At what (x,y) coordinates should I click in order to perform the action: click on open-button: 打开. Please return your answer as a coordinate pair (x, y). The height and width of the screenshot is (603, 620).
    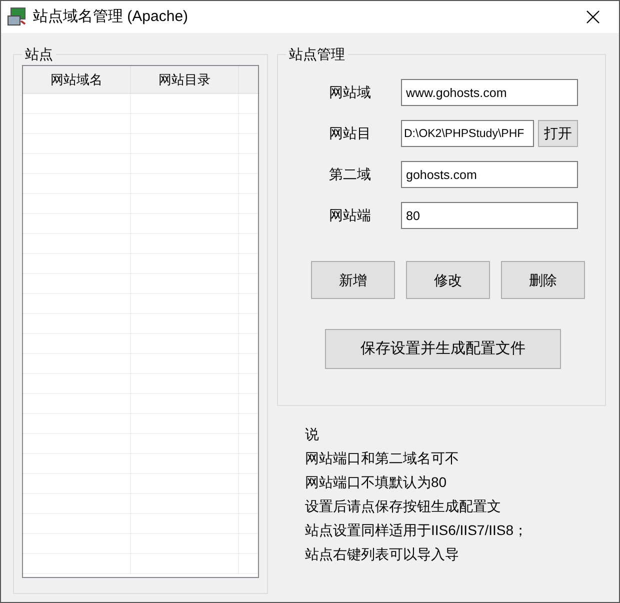
    Looking at the image, I should click on (558, 133).